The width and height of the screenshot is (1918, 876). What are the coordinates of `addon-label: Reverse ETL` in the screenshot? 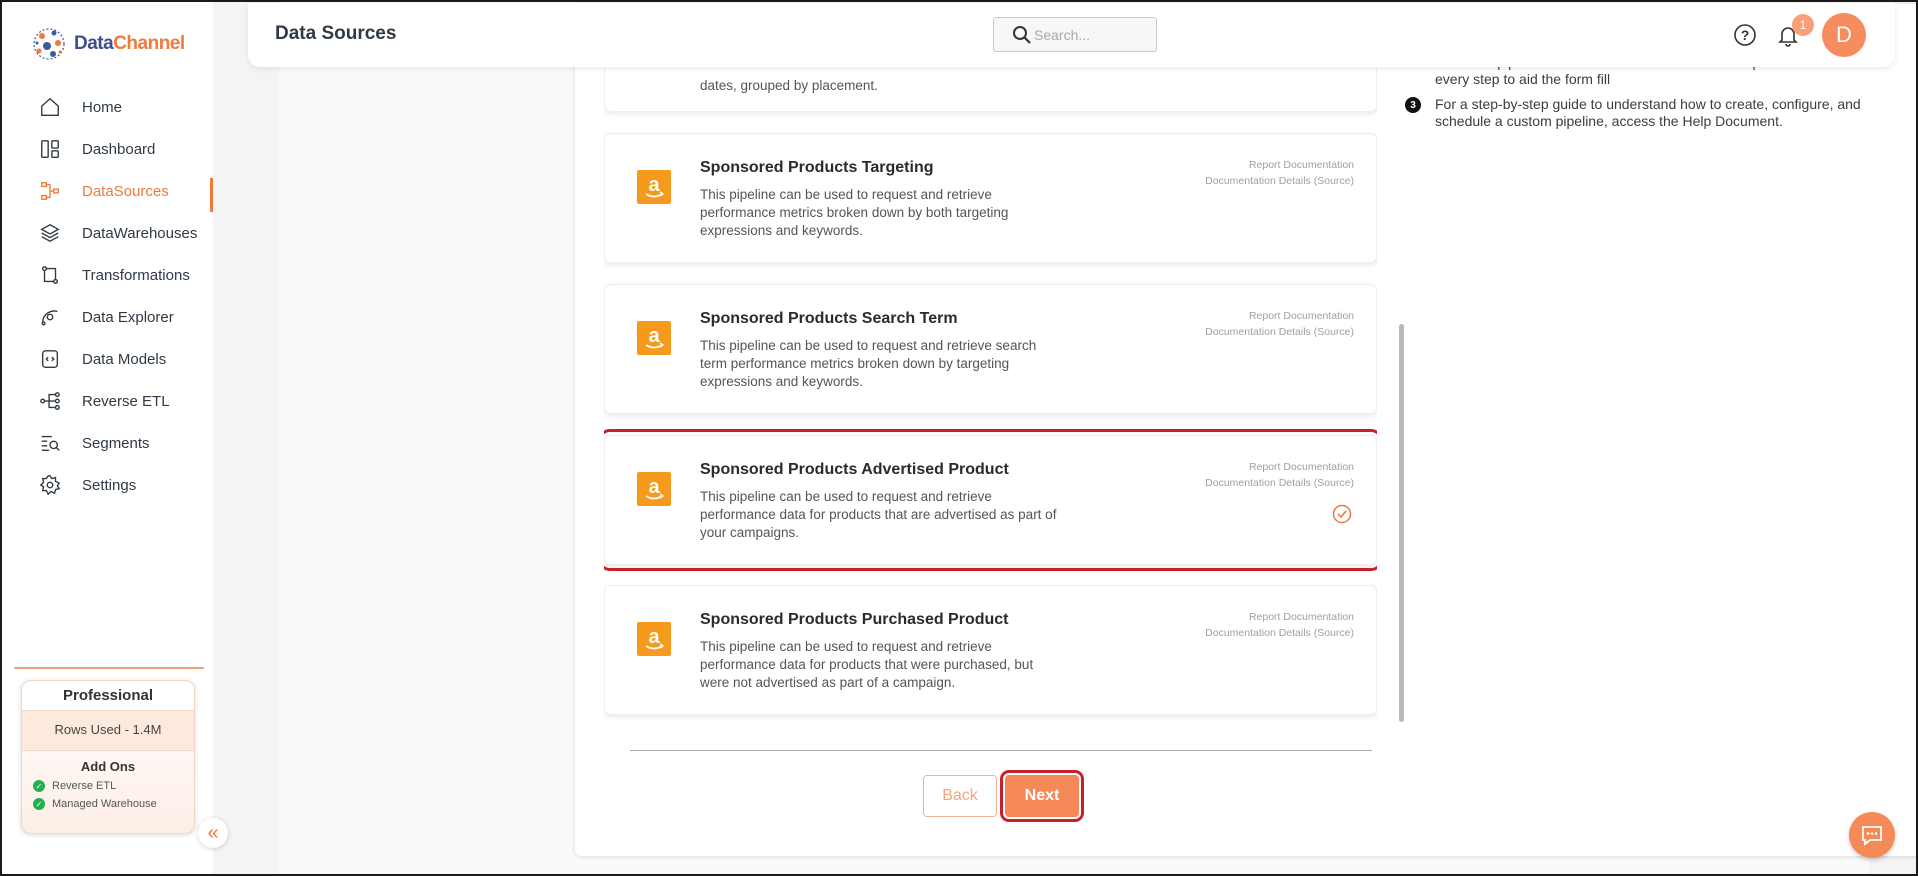 It's located at (84, 786).